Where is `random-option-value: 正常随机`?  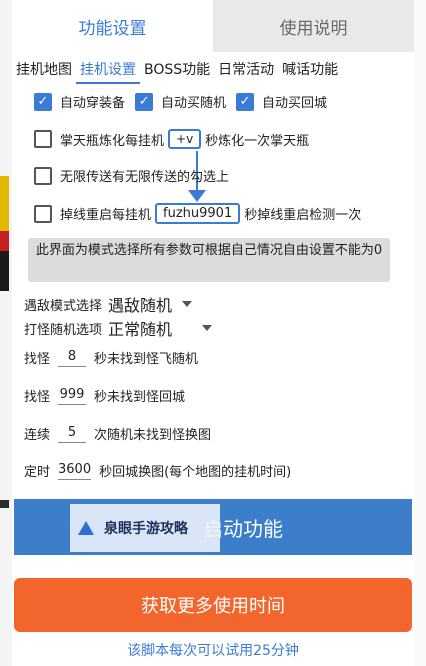
random-option-value: 正常随机 is located at coordinates (140, 329).